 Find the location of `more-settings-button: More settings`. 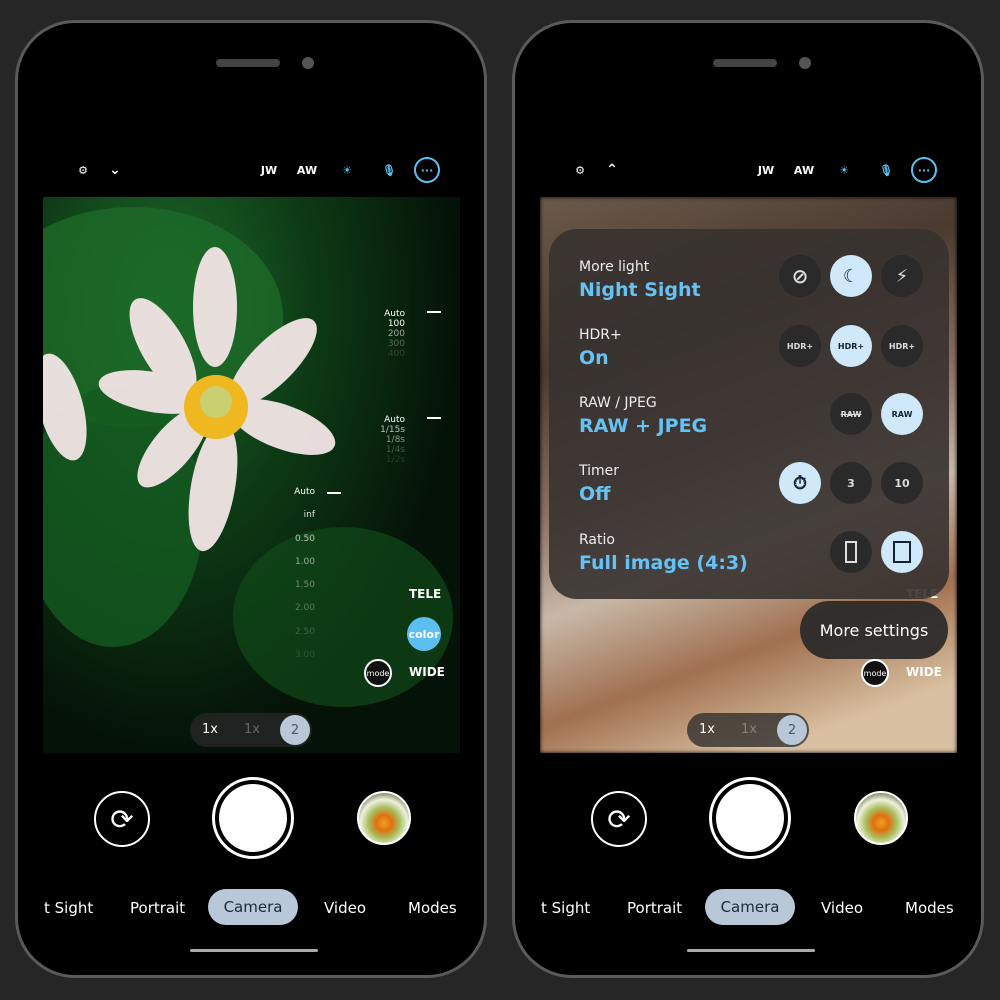

more-settings-button: More settings is located at coordinates (874, 630).